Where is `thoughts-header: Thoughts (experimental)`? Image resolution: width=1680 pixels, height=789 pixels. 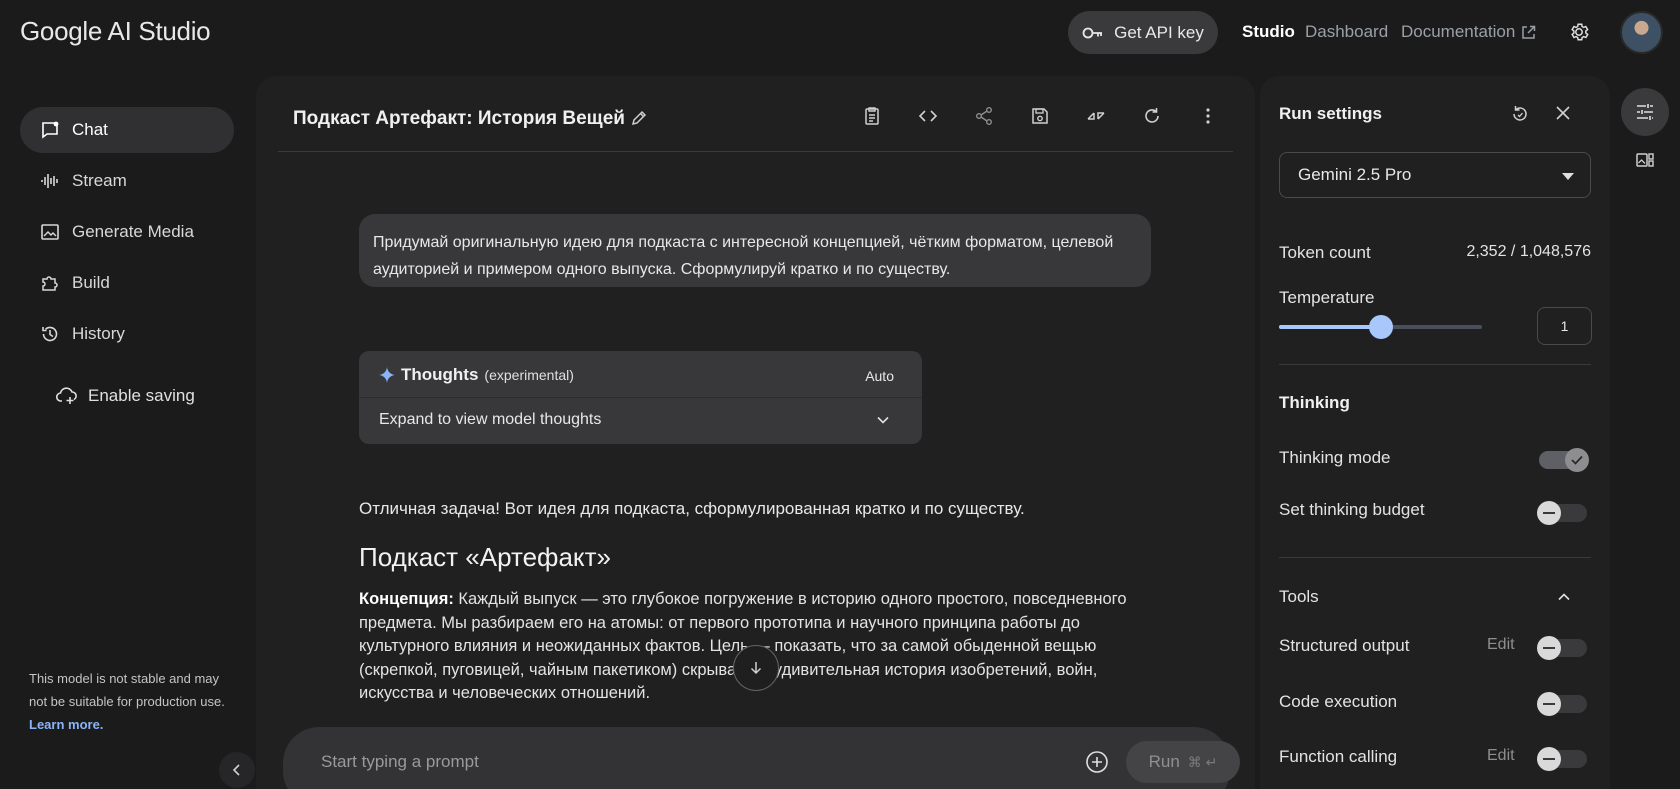
thoughts-header: Thoughts (experimental) is located at coordinates (476, 375).